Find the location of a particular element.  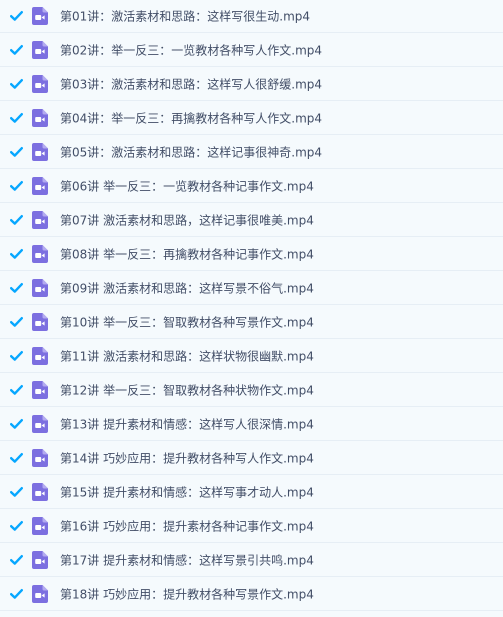

file-name: 第11讲 激活素材和思路：这样状物很幽默.mp4 is located at coordinates (187, 355).